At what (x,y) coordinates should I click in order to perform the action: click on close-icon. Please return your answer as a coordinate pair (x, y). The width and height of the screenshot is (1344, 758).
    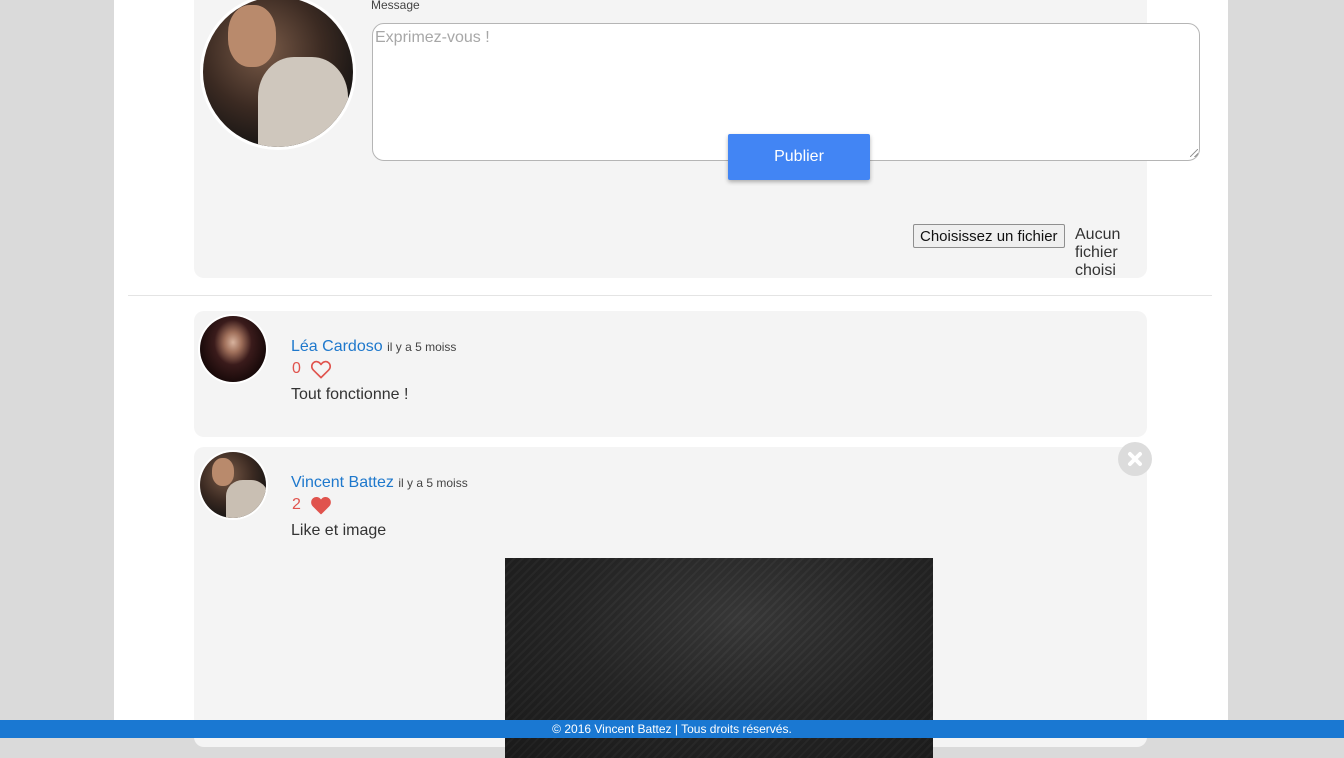
    Looking at the image, I should click on (1135, 459).